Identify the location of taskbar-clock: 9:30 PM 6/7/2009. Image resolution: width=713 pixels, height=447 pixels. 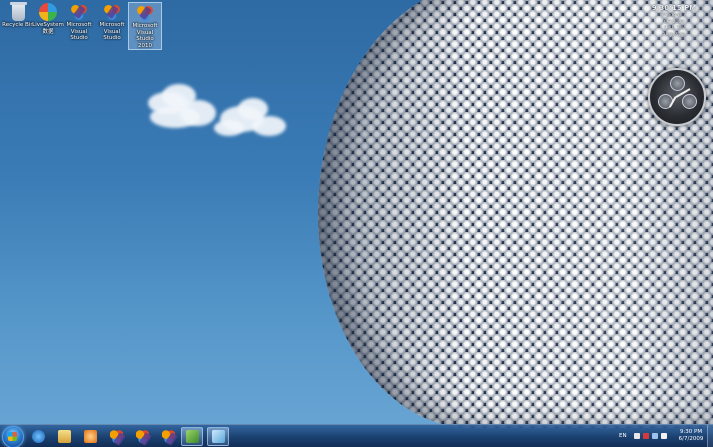
(691, 436).